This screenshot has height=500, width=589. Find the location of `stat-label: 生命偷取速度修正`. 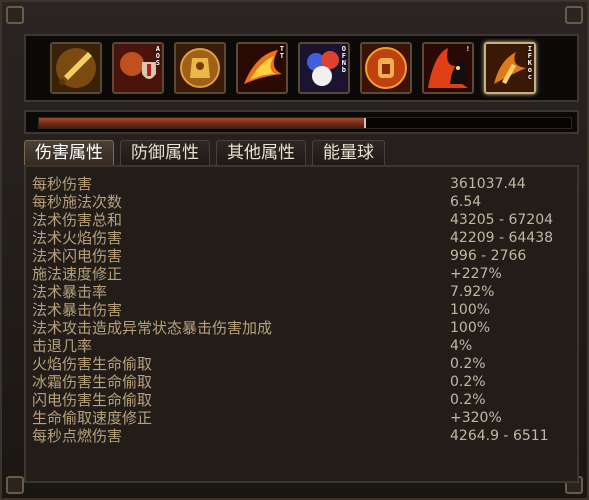

stat-label: 生命偷取速度修正 is located at coordinates (92, 418).